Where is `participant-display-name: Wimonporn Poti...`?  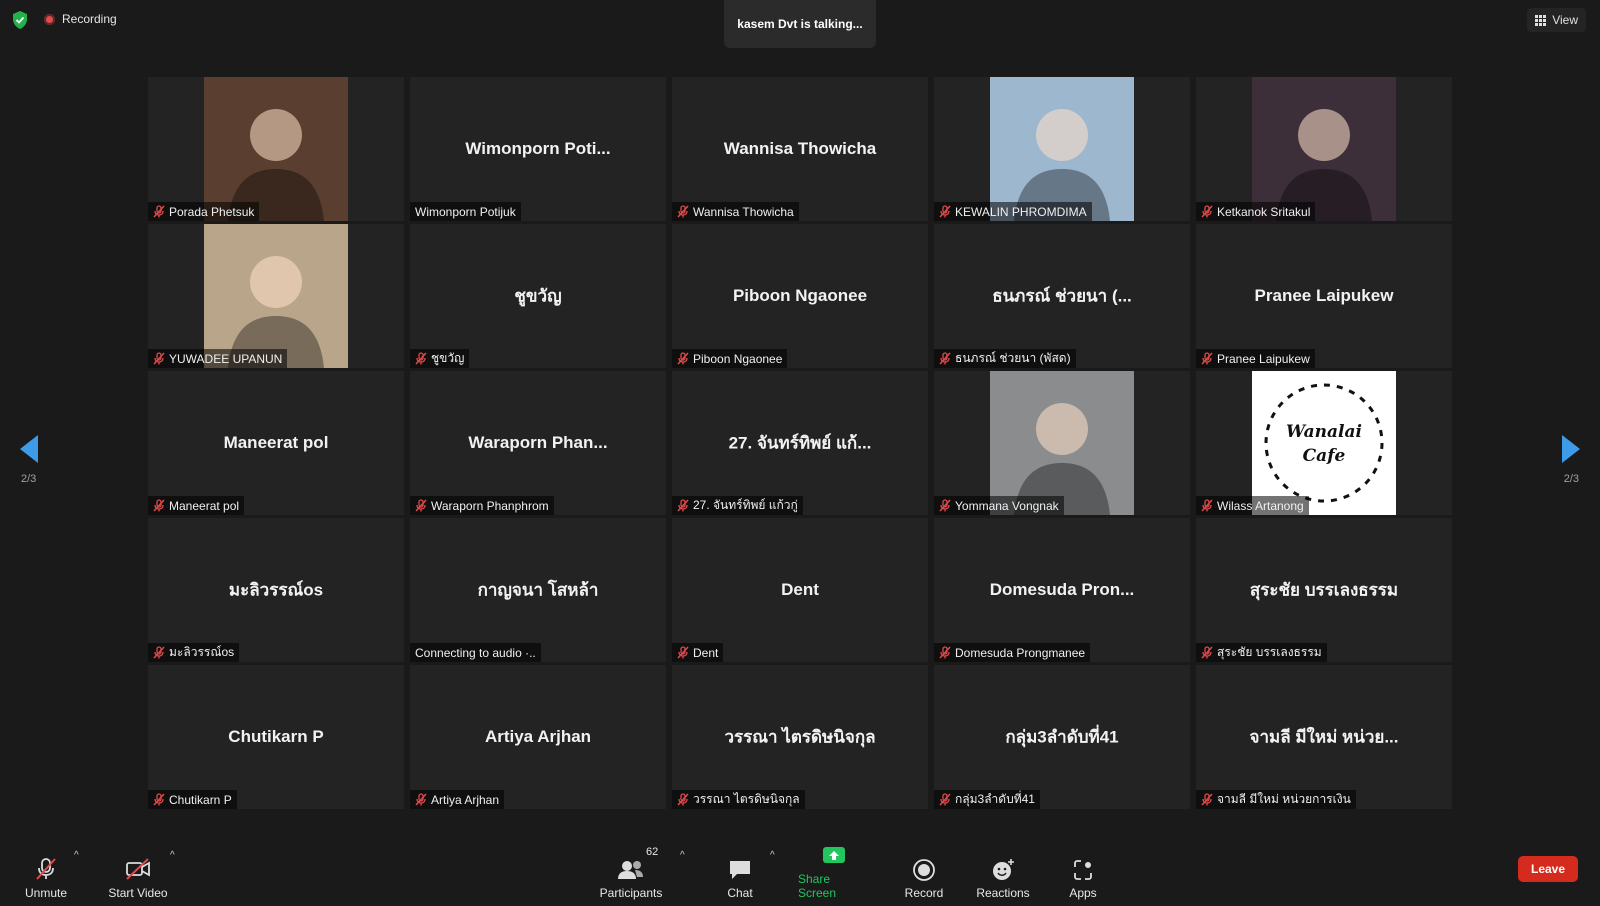 participant-display-name: Wimonporn Poti... is located at coordinates (538, 148).